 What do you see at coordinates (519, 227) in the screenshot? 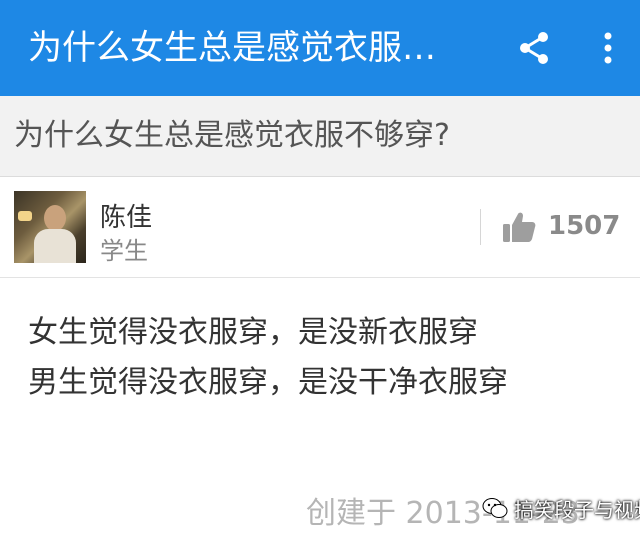
I see `thumbs-up-icon` at bounding box center [519, 227].